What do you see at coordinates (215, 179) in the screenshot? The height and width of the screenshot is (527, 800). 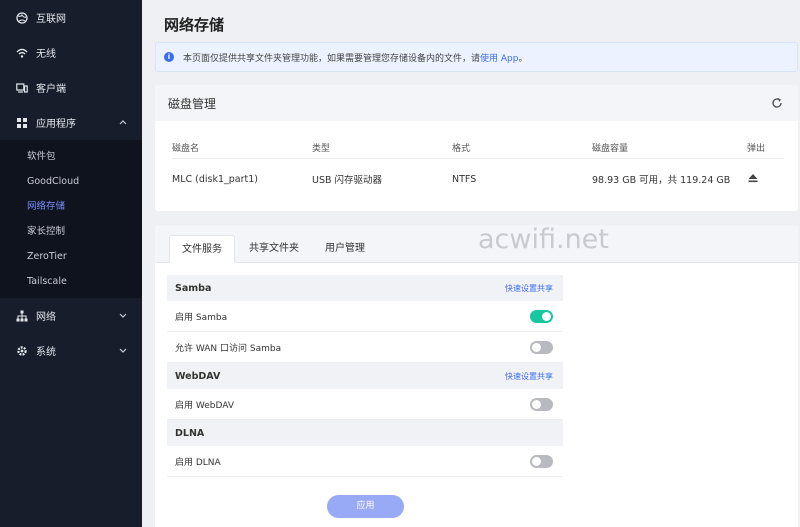 I see `disk-name: MLC (disk1_part1)` at bounding box center [215, 179].